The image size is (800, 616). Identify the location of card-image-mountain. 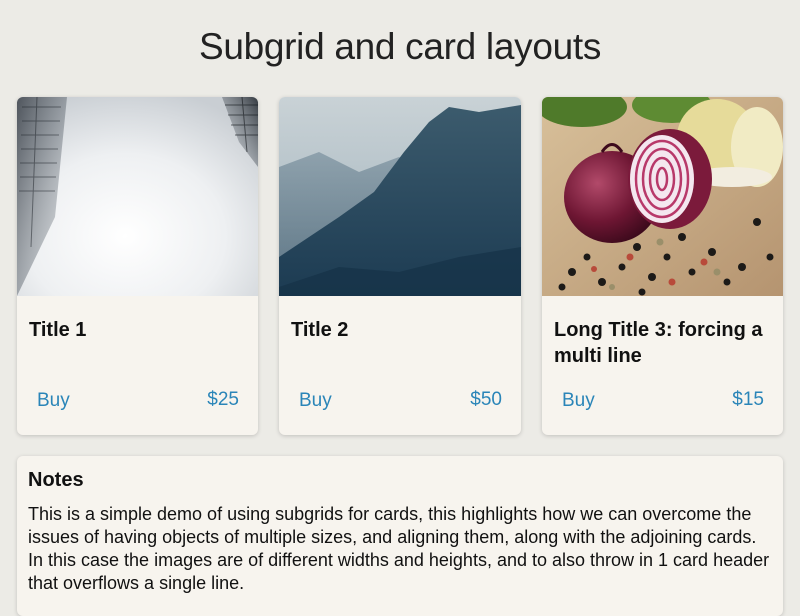
(400, 196).